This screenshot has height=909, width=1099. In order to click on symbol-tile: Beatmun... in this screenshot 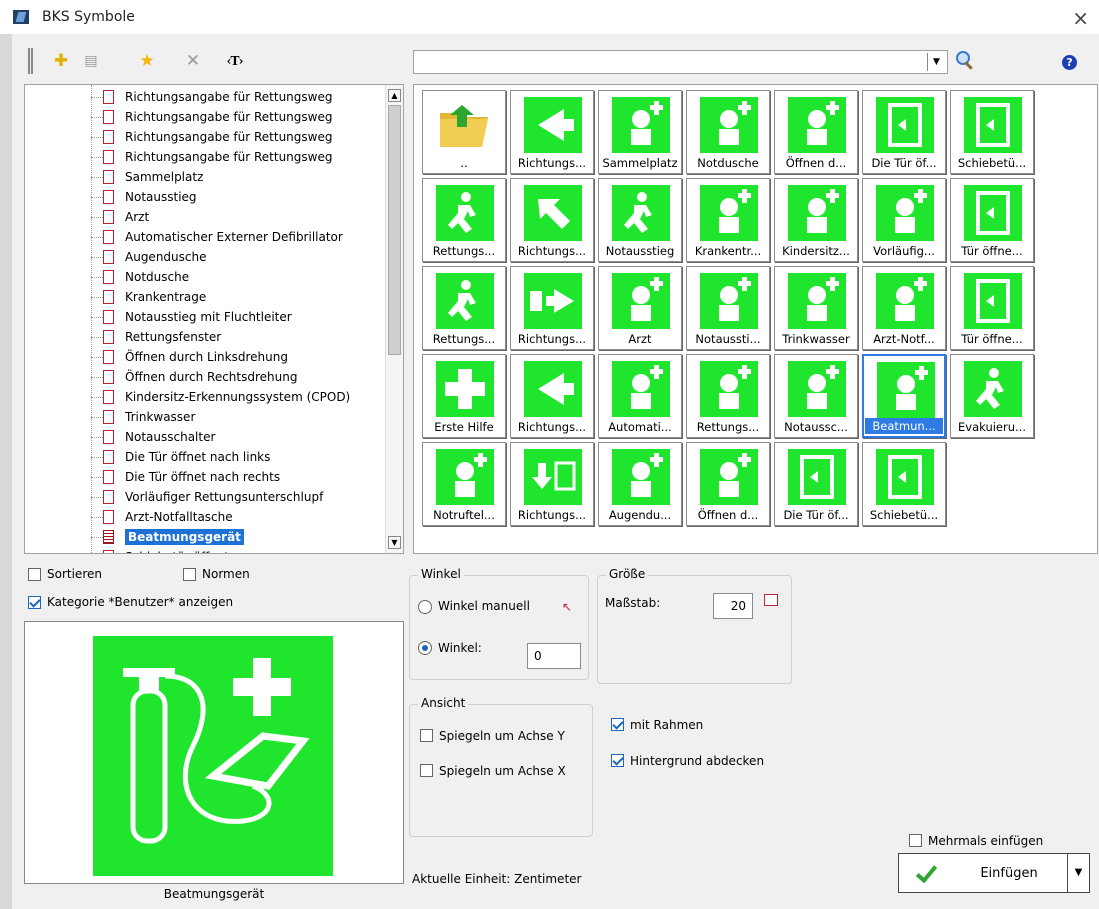, I will do `click(904, 396)`.